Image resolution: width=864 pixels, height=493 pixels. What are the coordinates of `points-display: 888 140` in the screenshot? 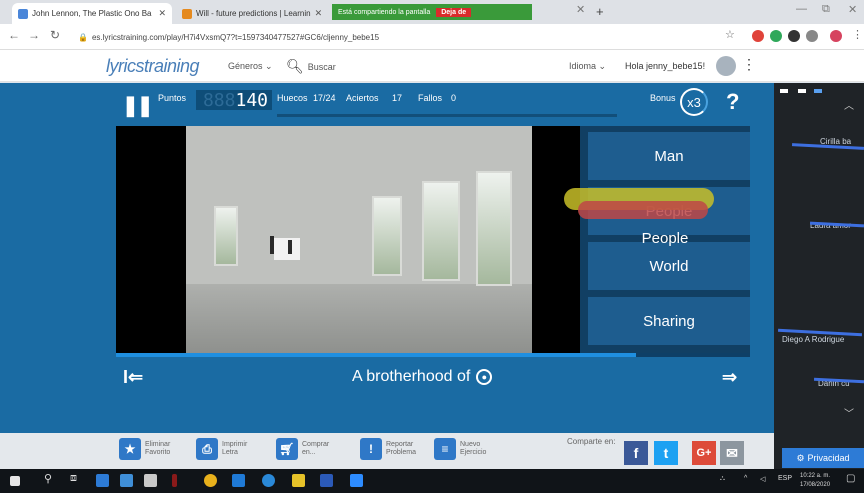 It's located at (234, 100).